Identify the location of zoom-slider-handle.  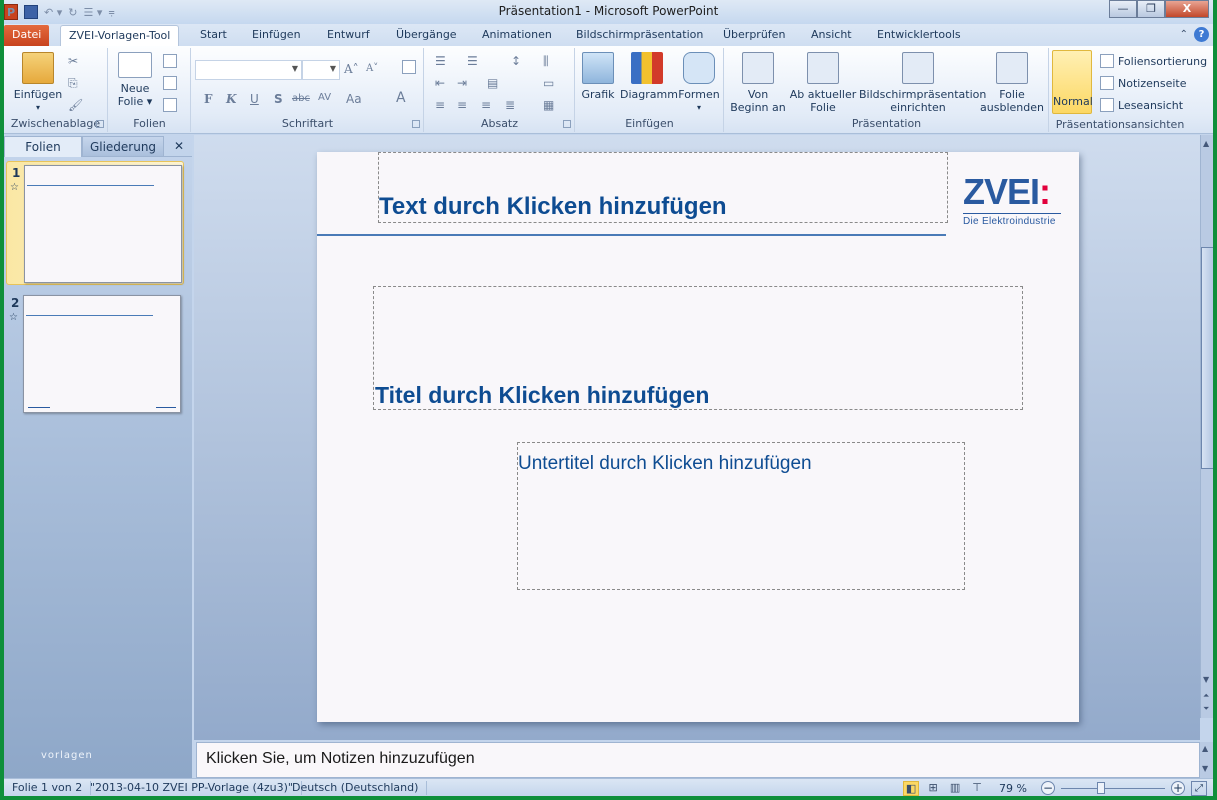
(1100, 788).